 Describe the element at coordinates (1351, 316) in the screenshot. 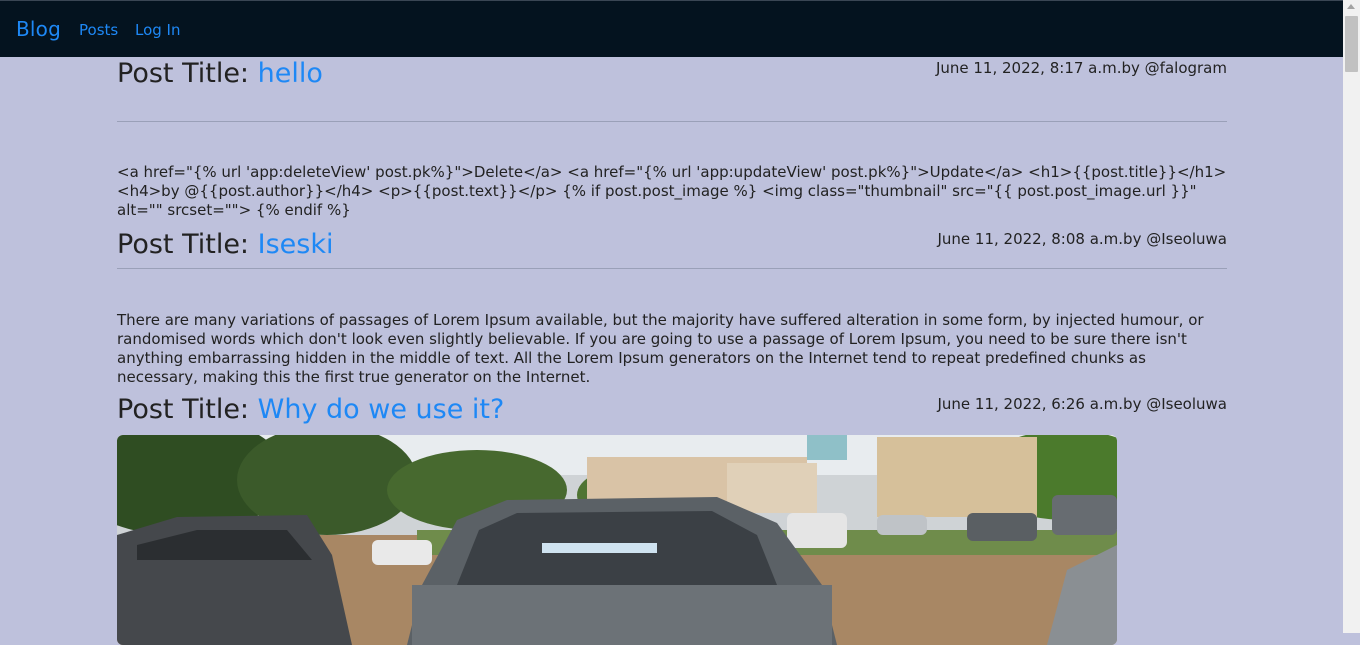

I see `vertical-scrollbar` at that location.